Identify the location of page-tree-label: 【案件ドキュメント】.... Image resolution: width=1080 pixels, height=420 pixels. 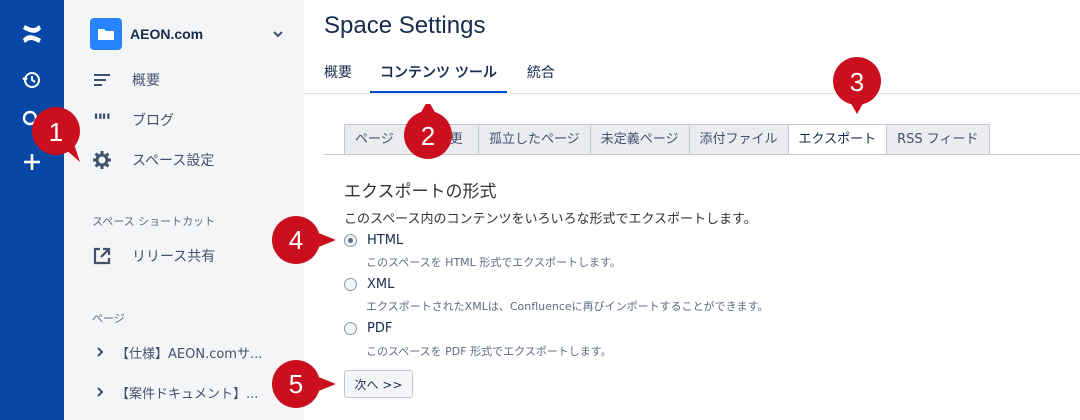
(187, 394).